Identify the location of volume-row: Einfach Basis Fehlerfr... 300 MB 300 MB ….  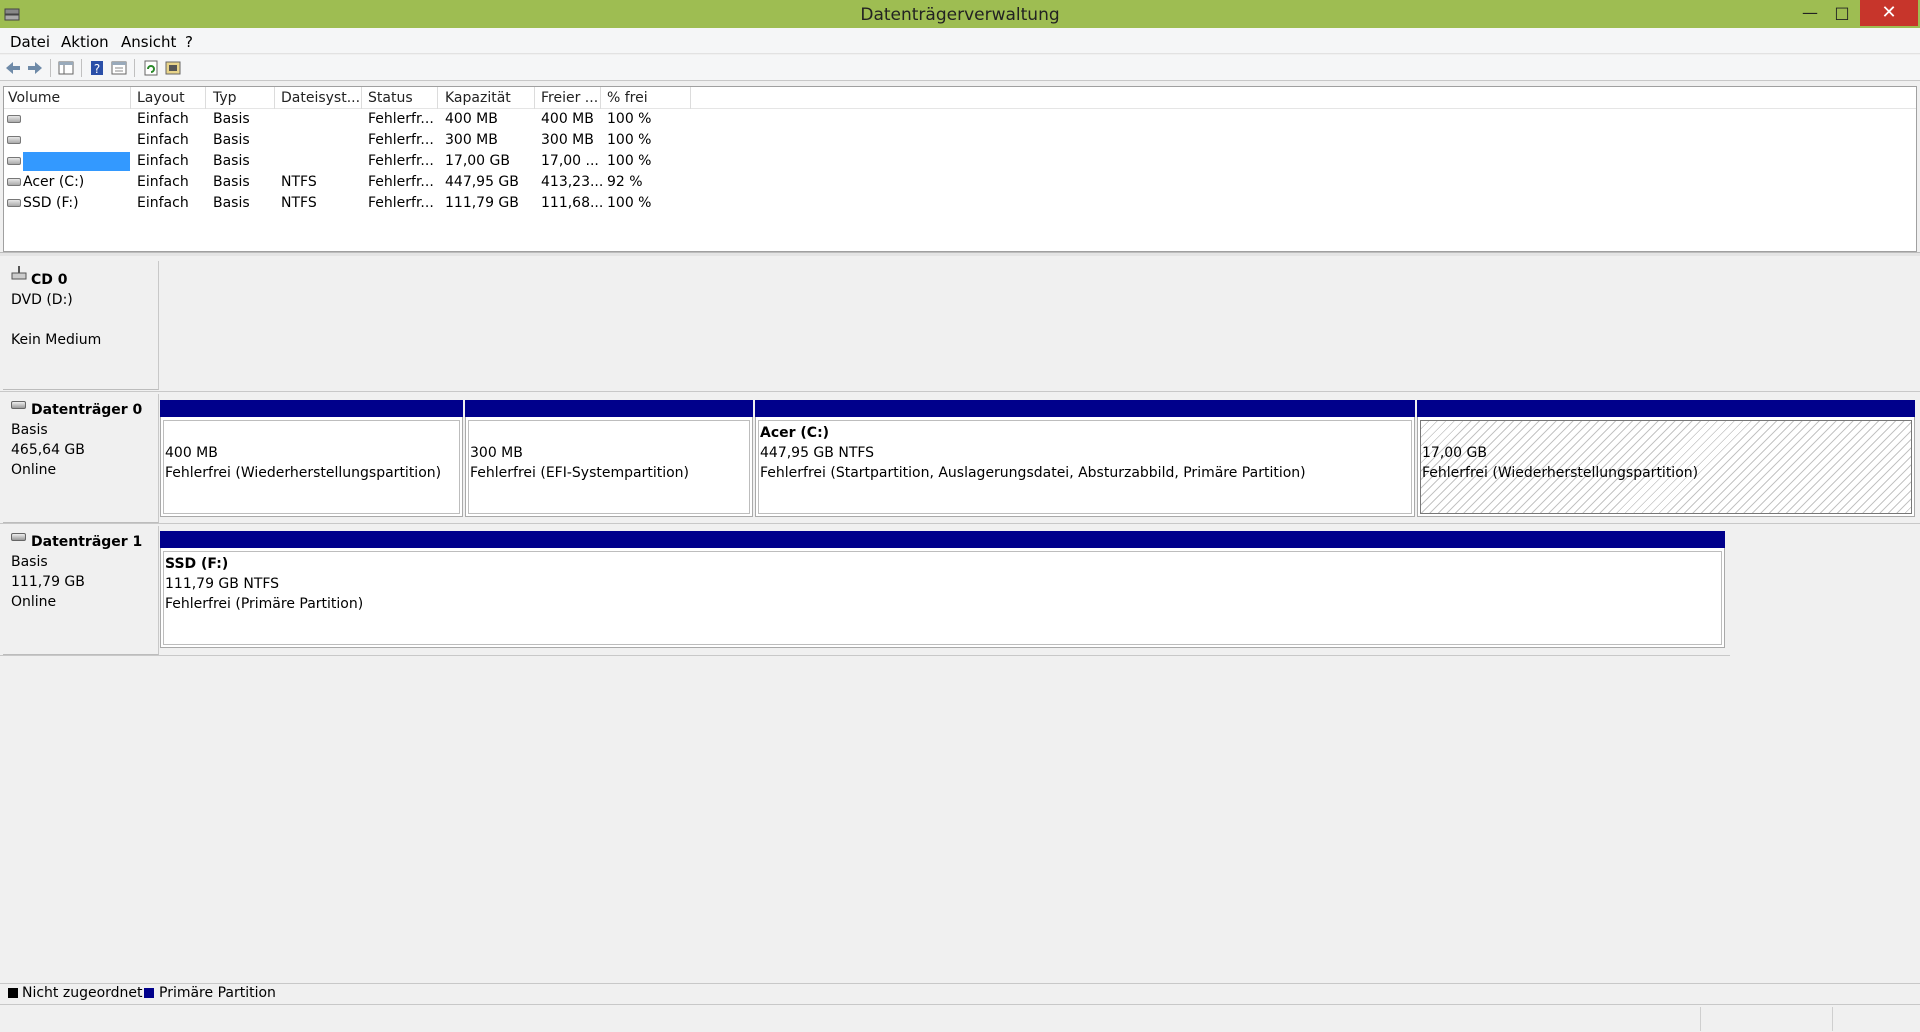
(960, 140).